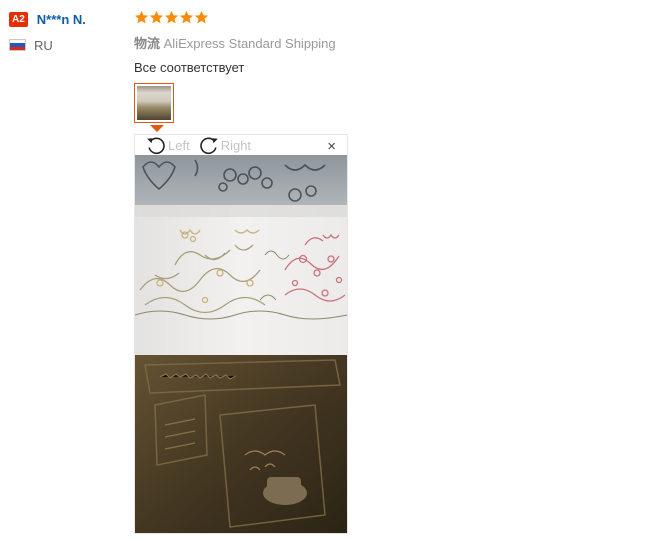  I want to click on reviewer-row: A2 N***n N., so click(69, 19).